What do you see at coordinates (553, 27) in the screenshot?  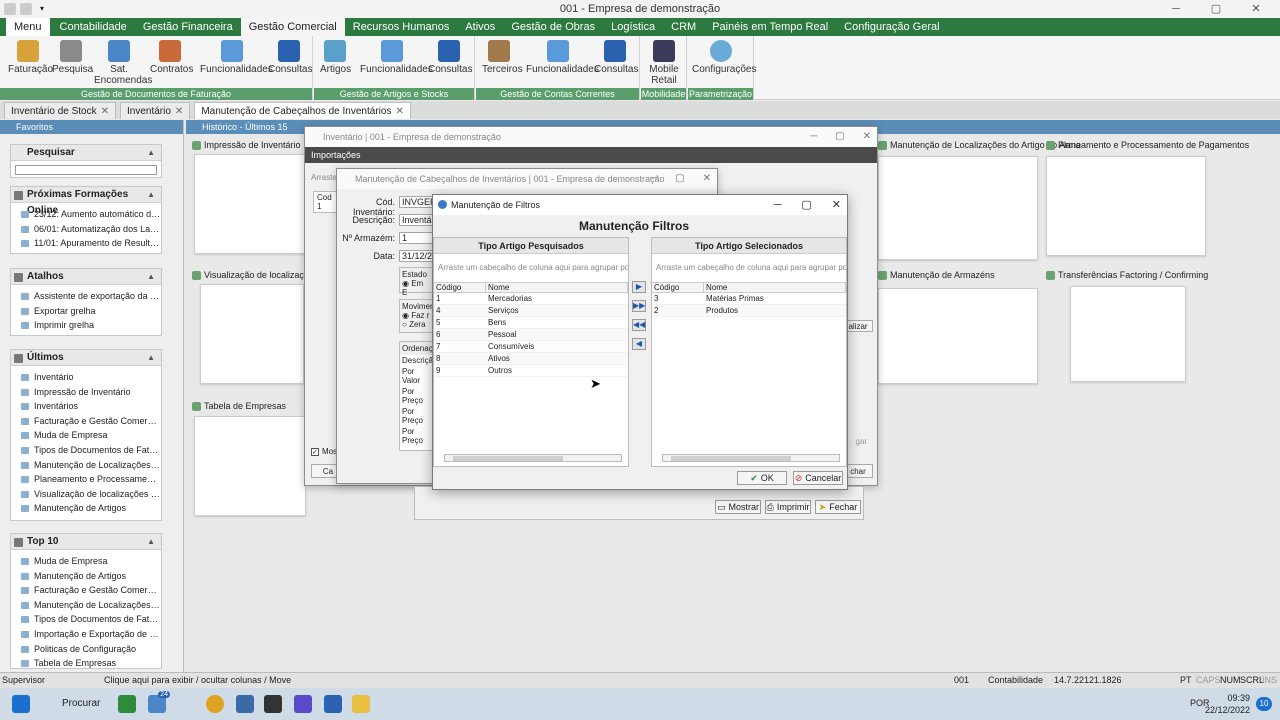 I see `tab-gestao-obras: Gestão de Obras` at bounding box center [553, 27].